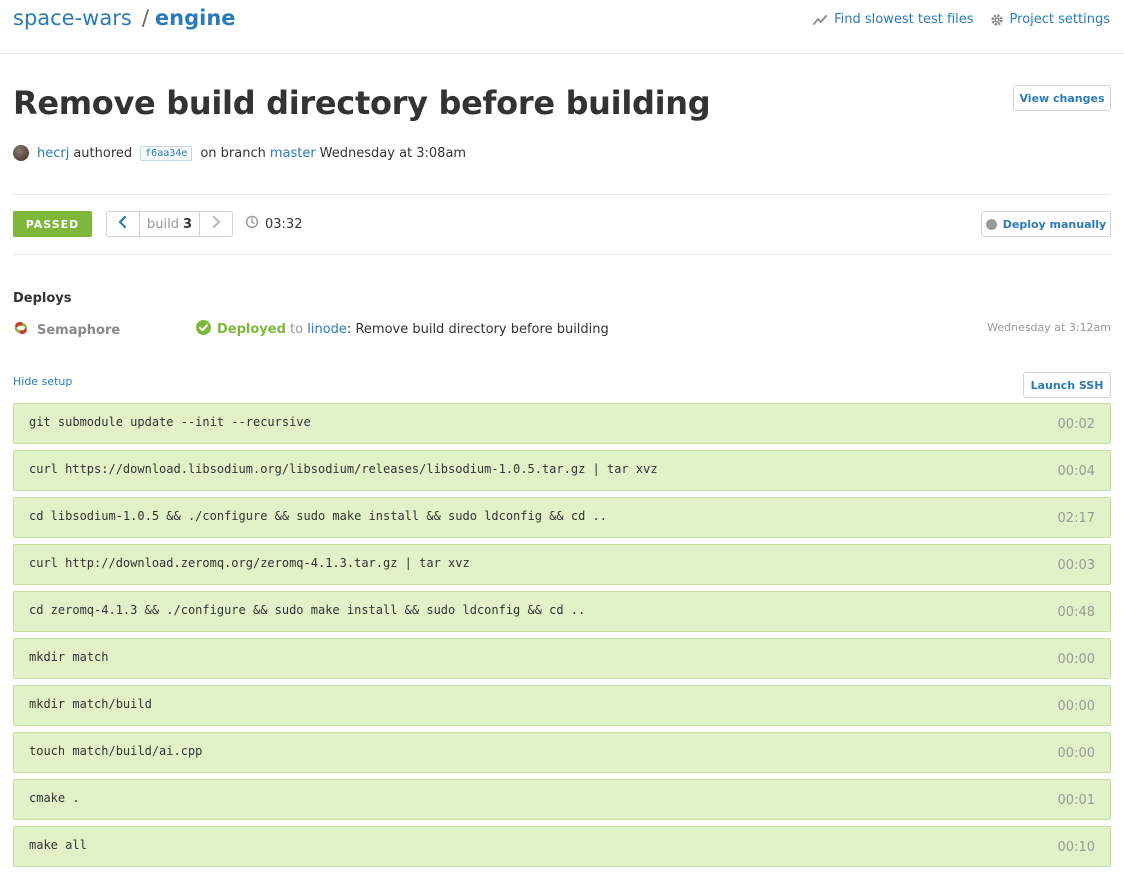 The image size is (1124, 885). Describe the element at coordinates (187, 224) in the screenshot. I see `build-number: 3` at that location.